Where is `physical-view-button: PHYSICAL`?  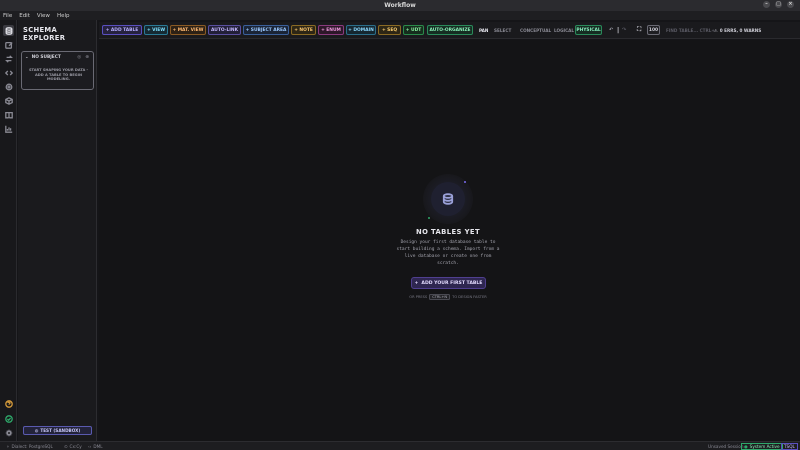 physical-view-button: PHYSICAL is located at coordinates (588, 30).